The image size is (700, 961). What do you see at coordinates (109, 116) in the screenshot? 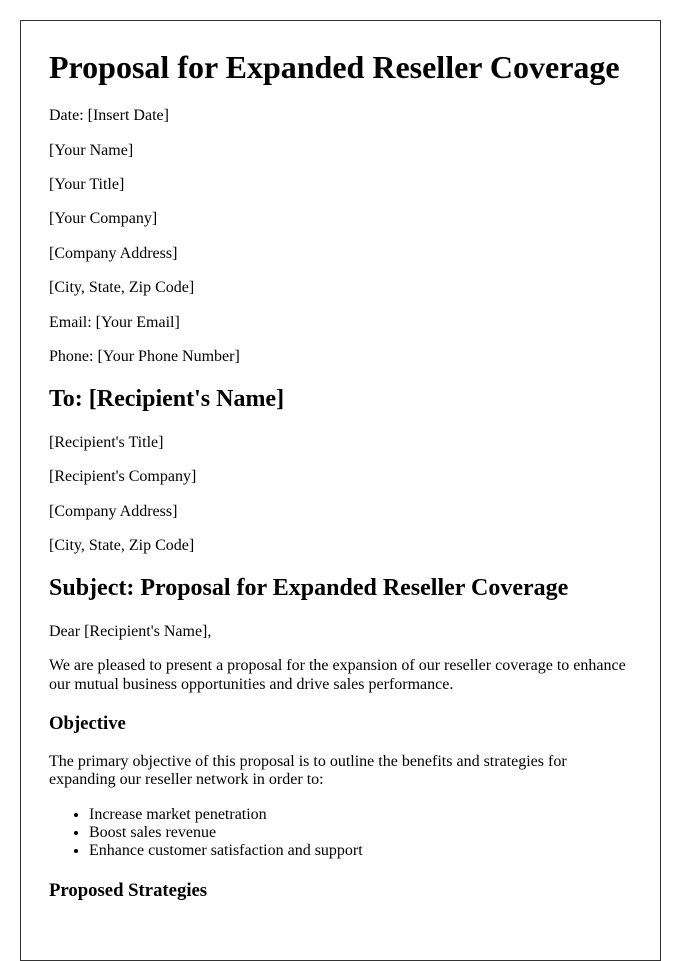
I see `date-line: Date: [Insert Date]` at bounding box center [109, 116].